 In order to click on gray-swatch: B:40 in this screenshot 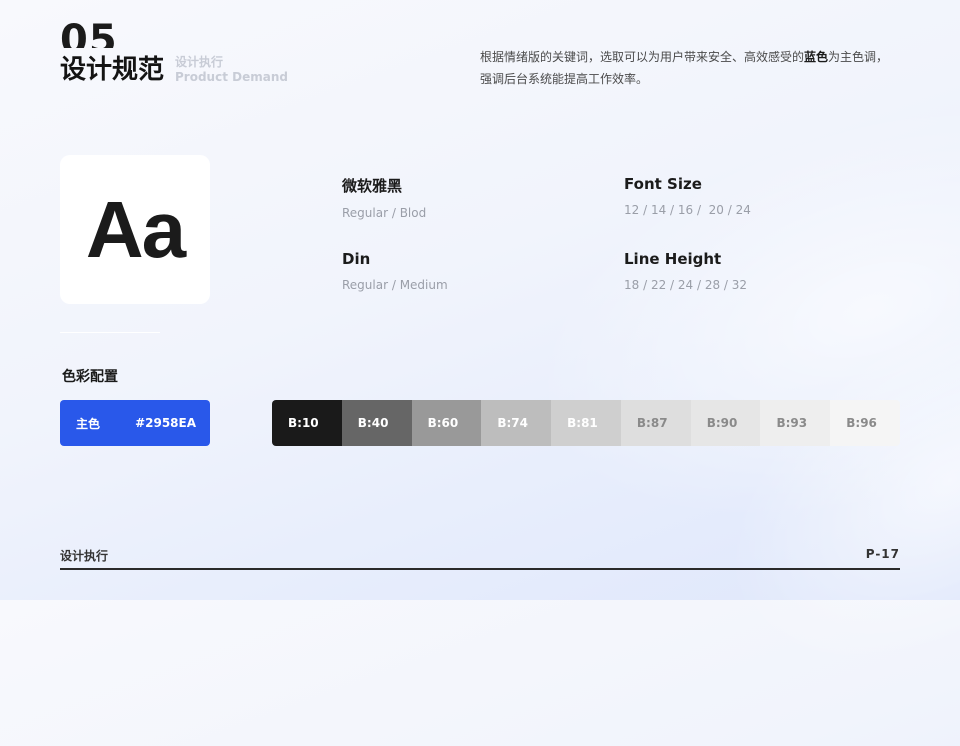, I will do `click(376, 423)`.